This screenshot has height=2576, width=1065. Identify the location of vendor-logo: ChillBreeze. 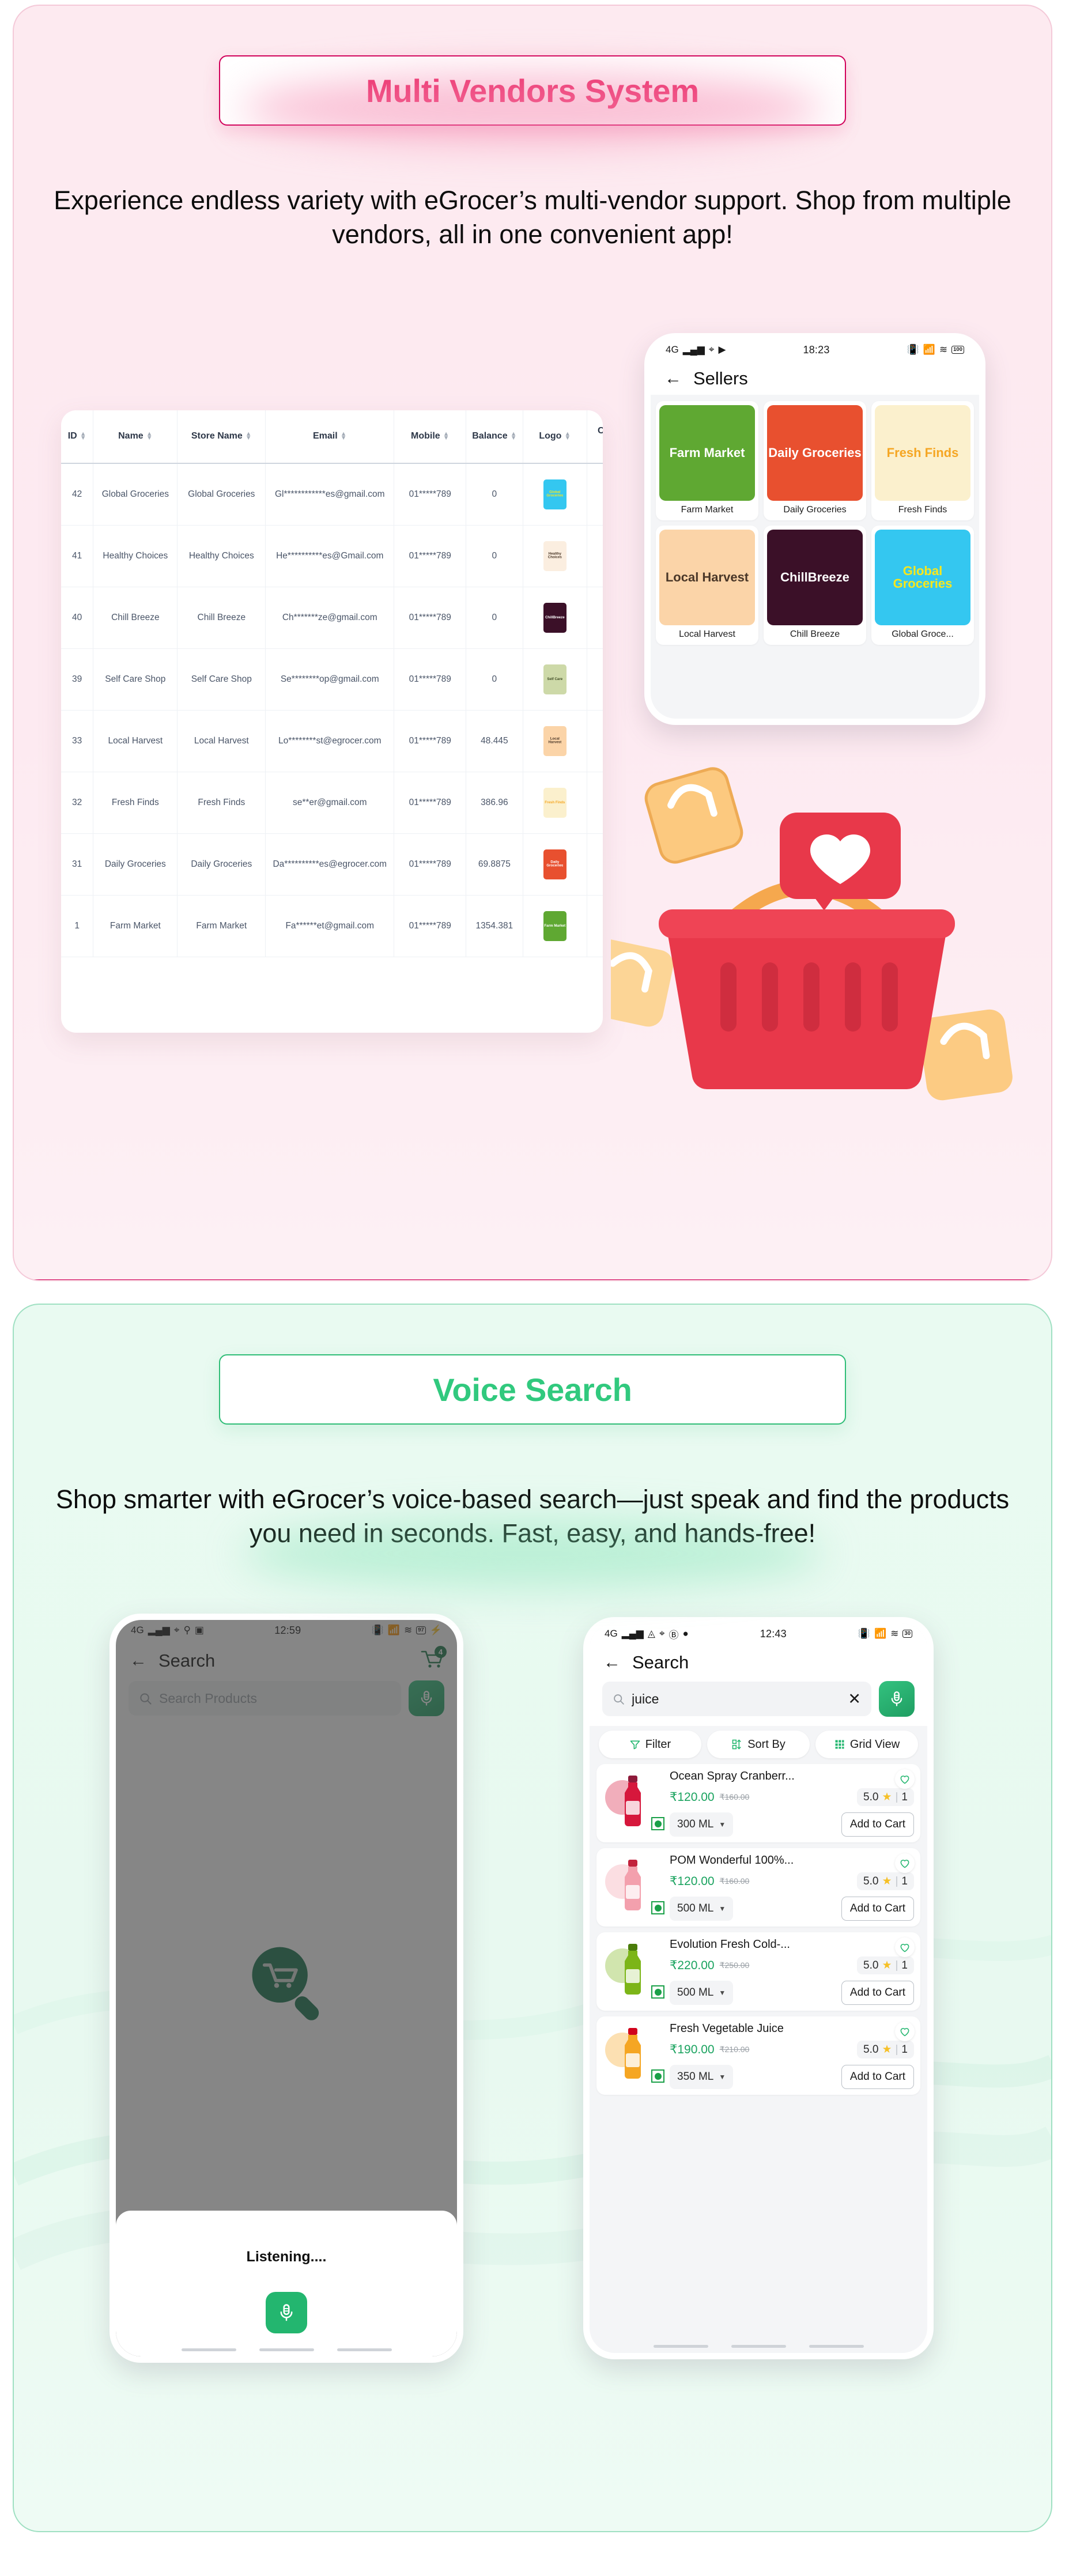
(555, 618).